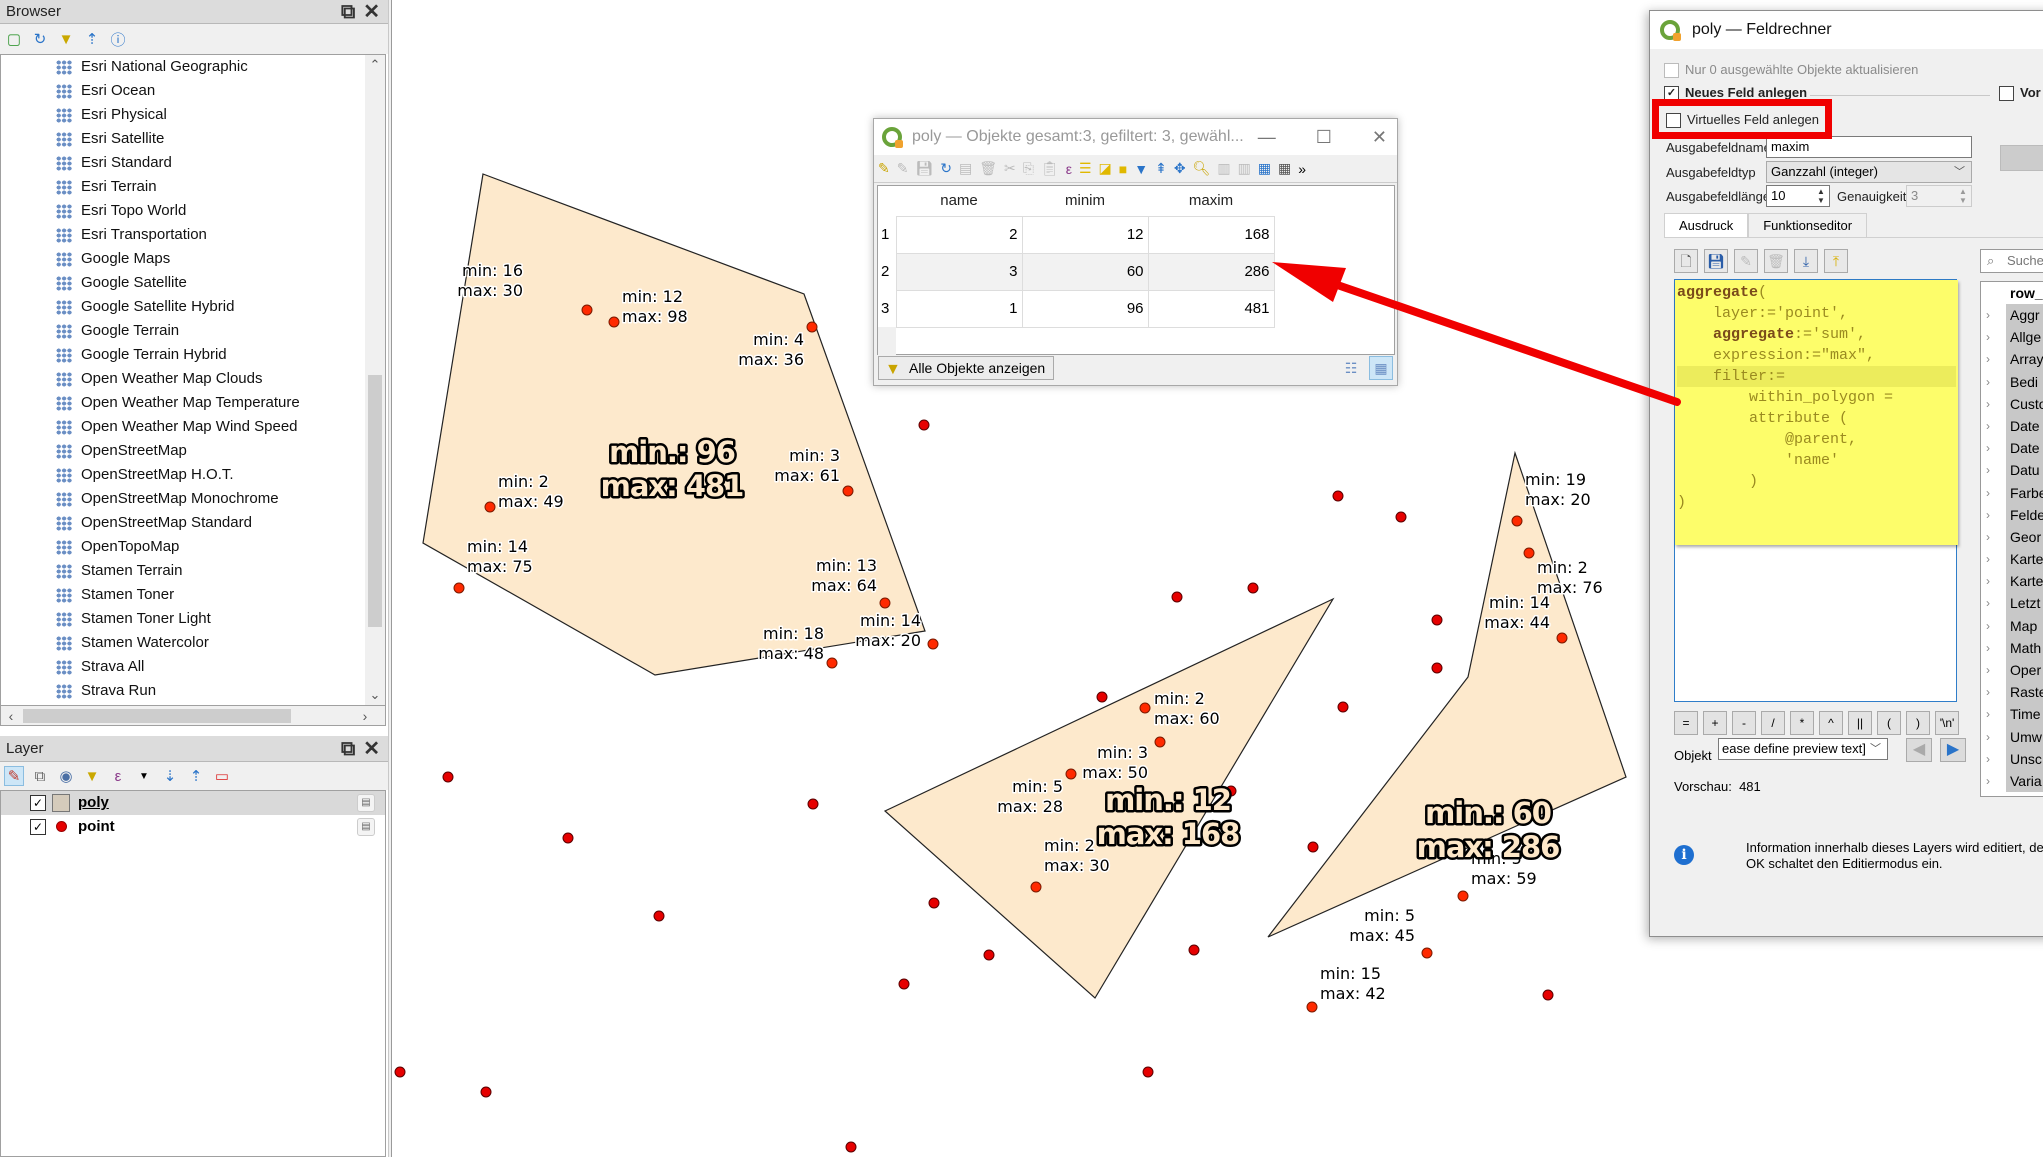 This screenshot has height=1157, width=2043. I want to click on field-select-dropdown, so click(2021, 158).